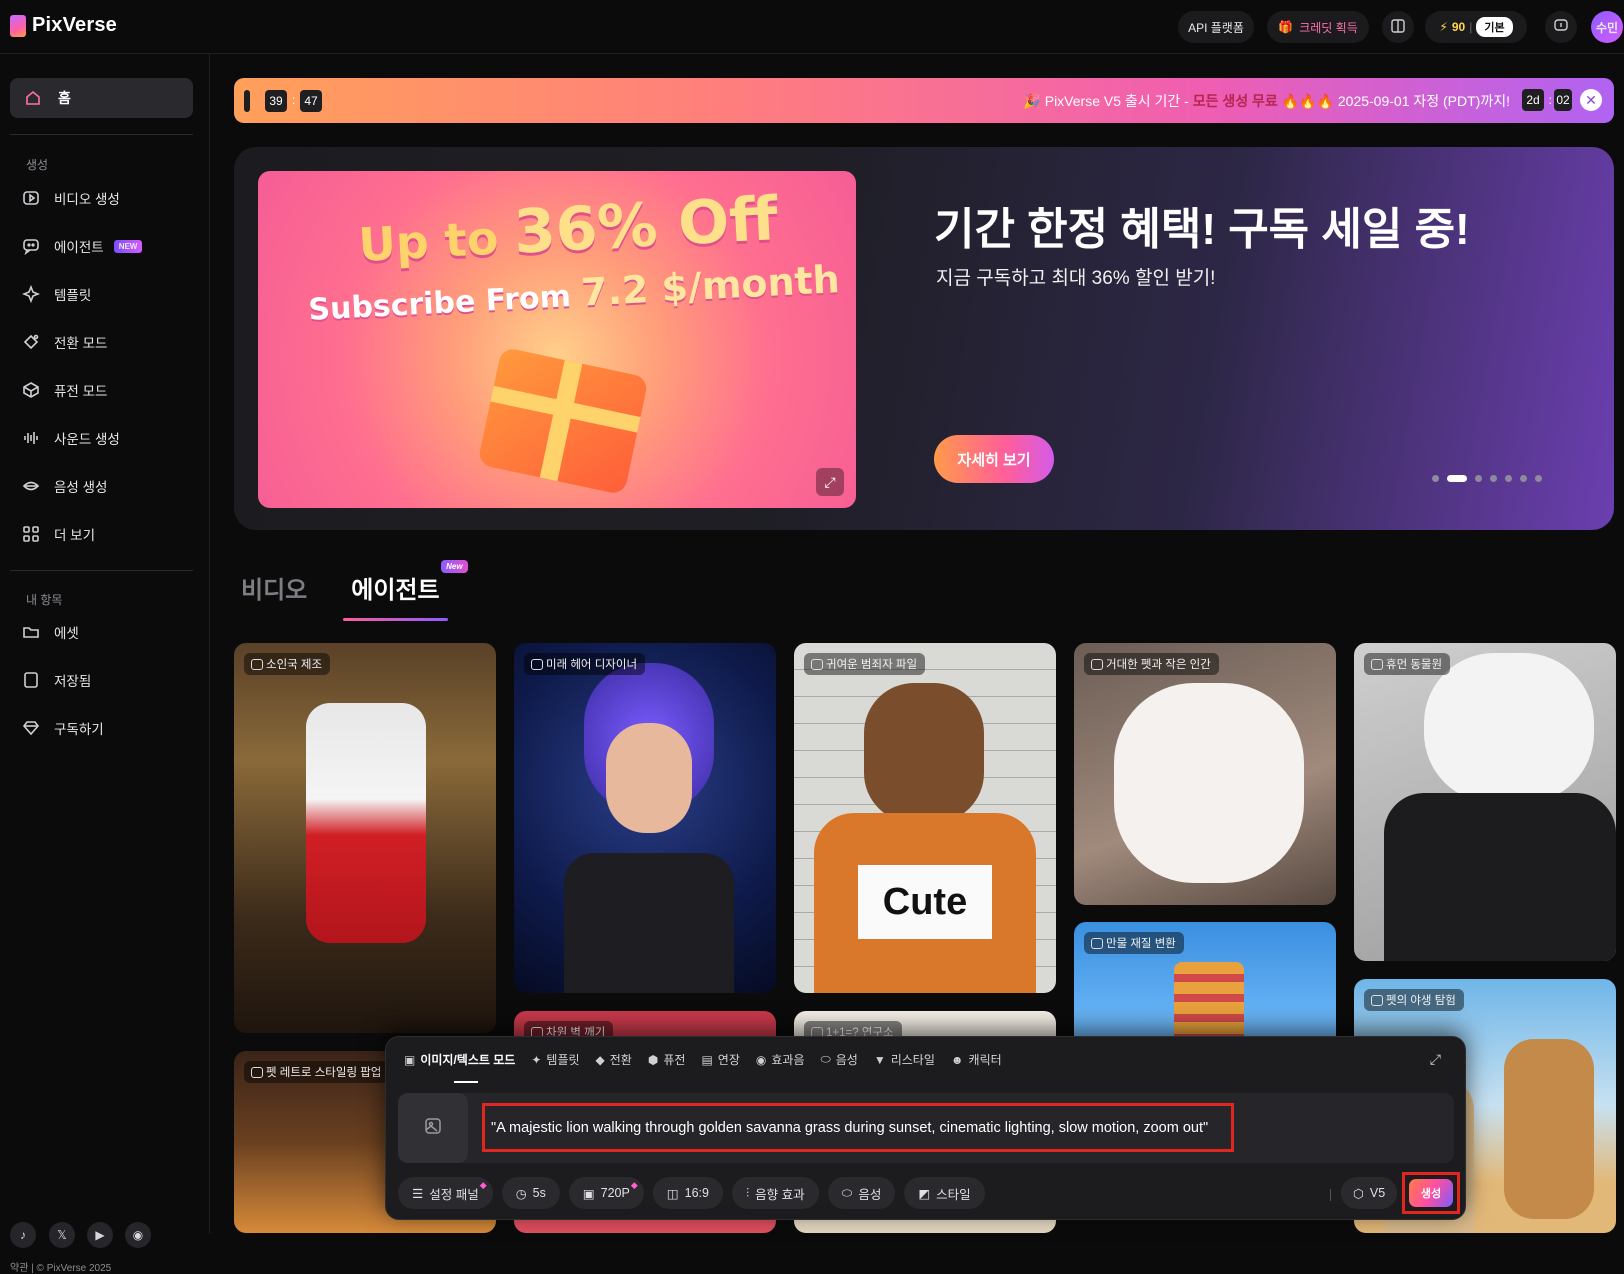  I want to click on x-icon: 𝕏, so click(62, 1235).